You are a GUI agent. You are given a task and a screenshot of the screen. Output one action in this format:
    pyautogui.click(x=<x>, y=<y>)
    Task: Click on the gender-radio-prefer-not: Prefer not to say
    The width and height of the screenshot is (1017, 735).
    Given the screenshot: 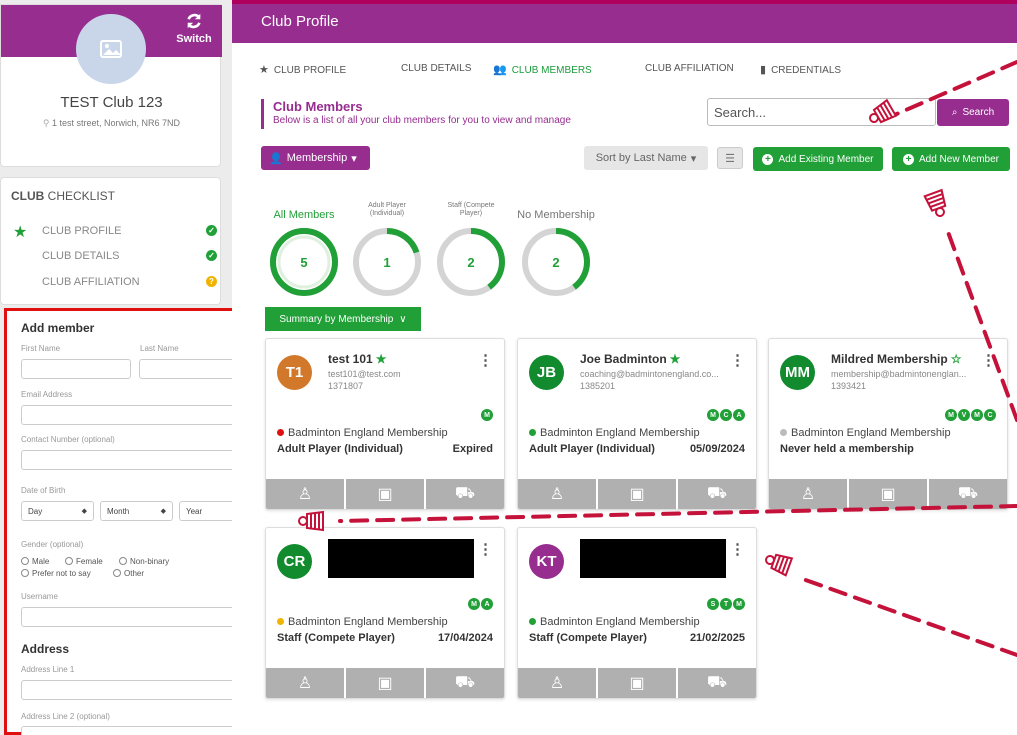 What is the action you would take?
    pyautogui.click(x=56, y=573)
    